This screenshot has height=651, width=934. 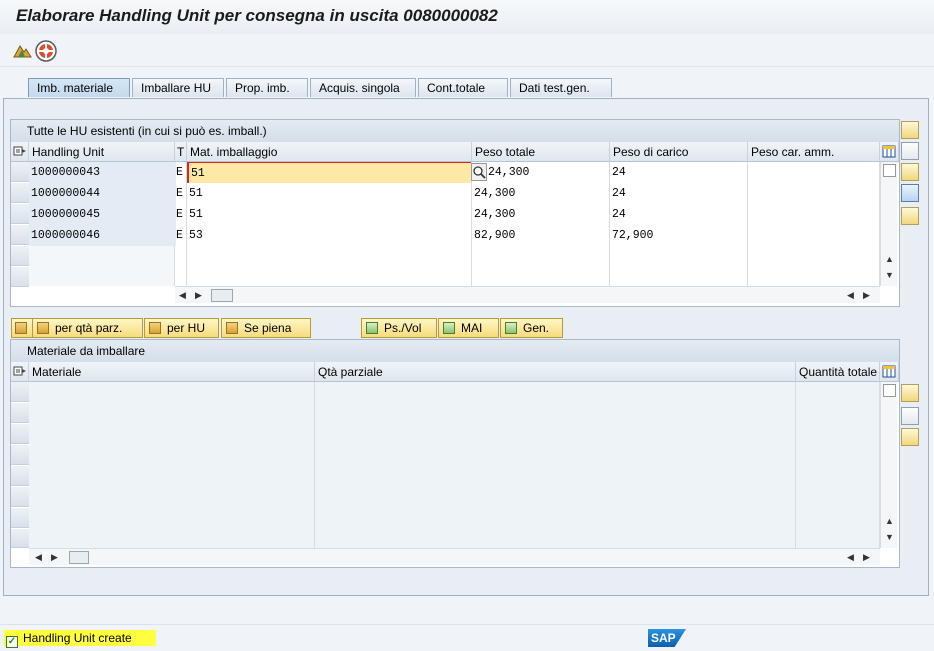 What do you see at coordinates (679, 152) in the screenshot?
I see `col-peso-carico: Peso di carico` at bounding box center [679, 152].